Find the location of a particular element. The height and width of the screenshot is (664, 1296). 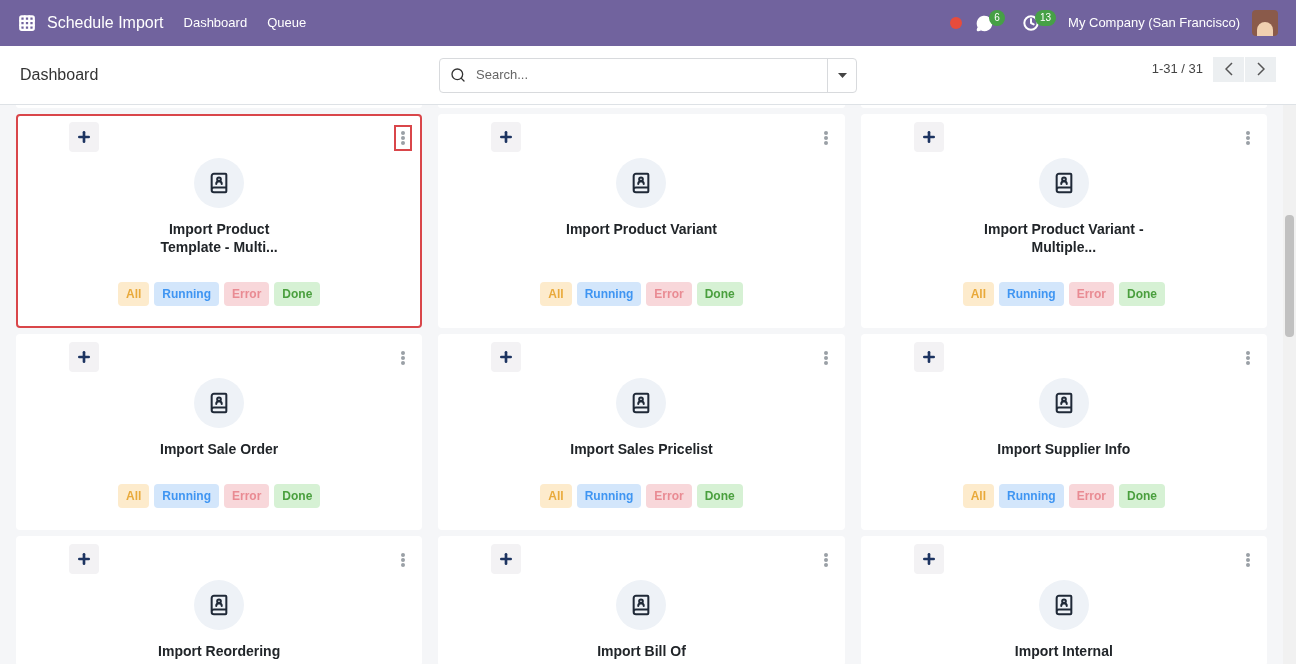

card-title: Import Supplier Info is located at coordinates (1064, 449).